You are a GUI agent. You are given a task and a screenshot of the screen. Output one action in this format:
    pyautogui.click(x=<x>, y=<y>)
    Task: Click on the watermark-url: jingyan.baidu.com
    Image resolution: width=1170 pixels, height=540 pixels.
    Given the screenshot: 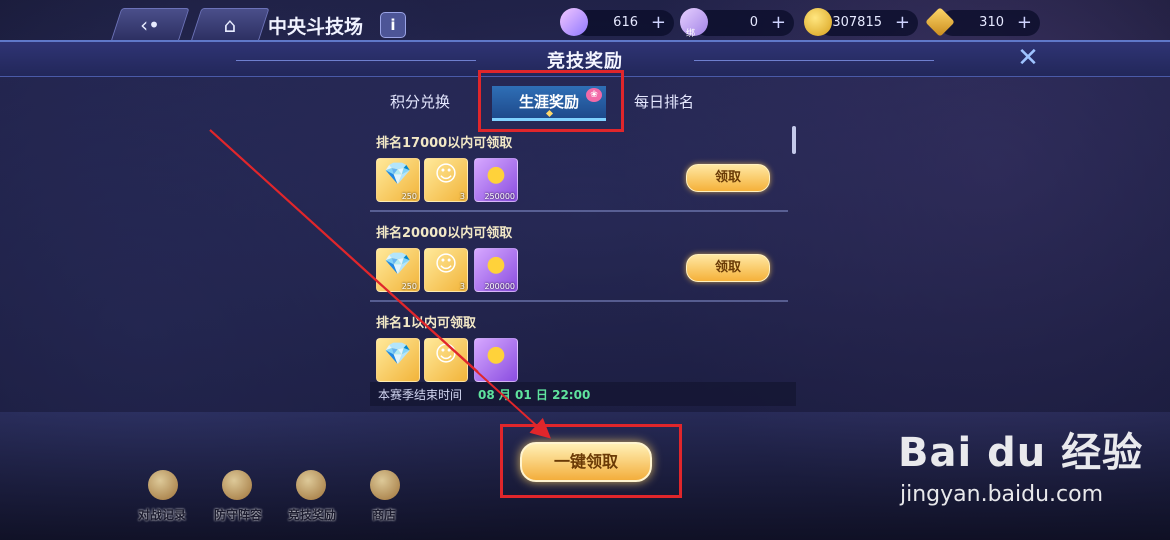 What is the action you would take?
    pyautogui.click(x=1002, y=494)
    